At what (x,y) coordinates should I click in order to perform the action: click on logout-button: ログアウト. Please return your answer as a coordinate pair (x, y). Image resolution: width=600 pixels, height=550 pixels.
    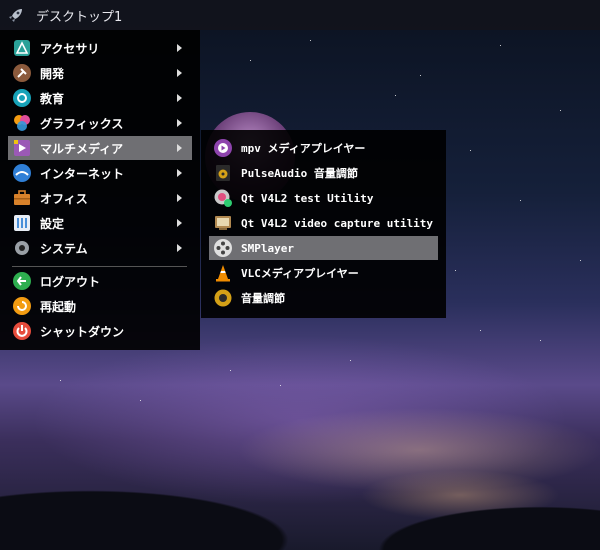
    Looking at the image, I should click on (100, 281).